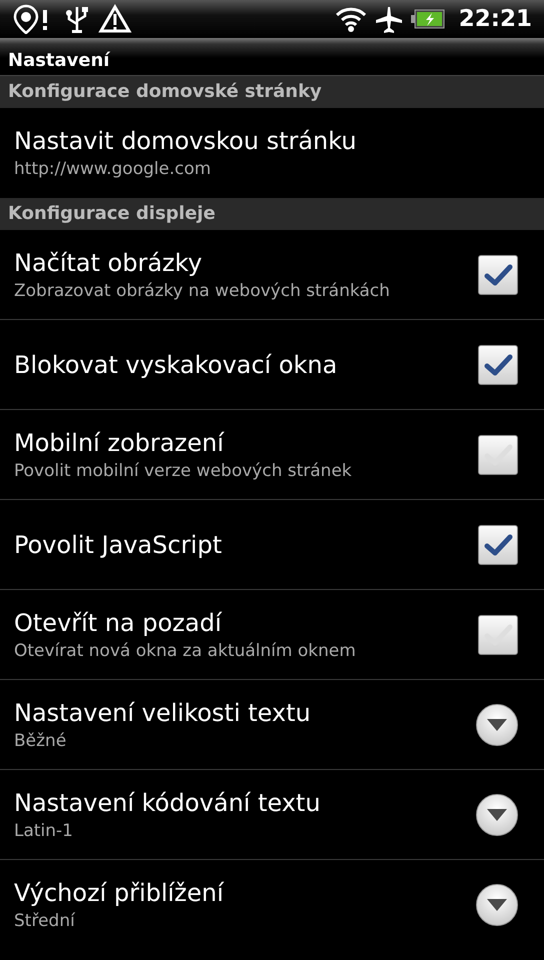 This screenshot has width=544, height=960. I want to click on setting-title: Nastavení velikosti textu, so click(162, 712).